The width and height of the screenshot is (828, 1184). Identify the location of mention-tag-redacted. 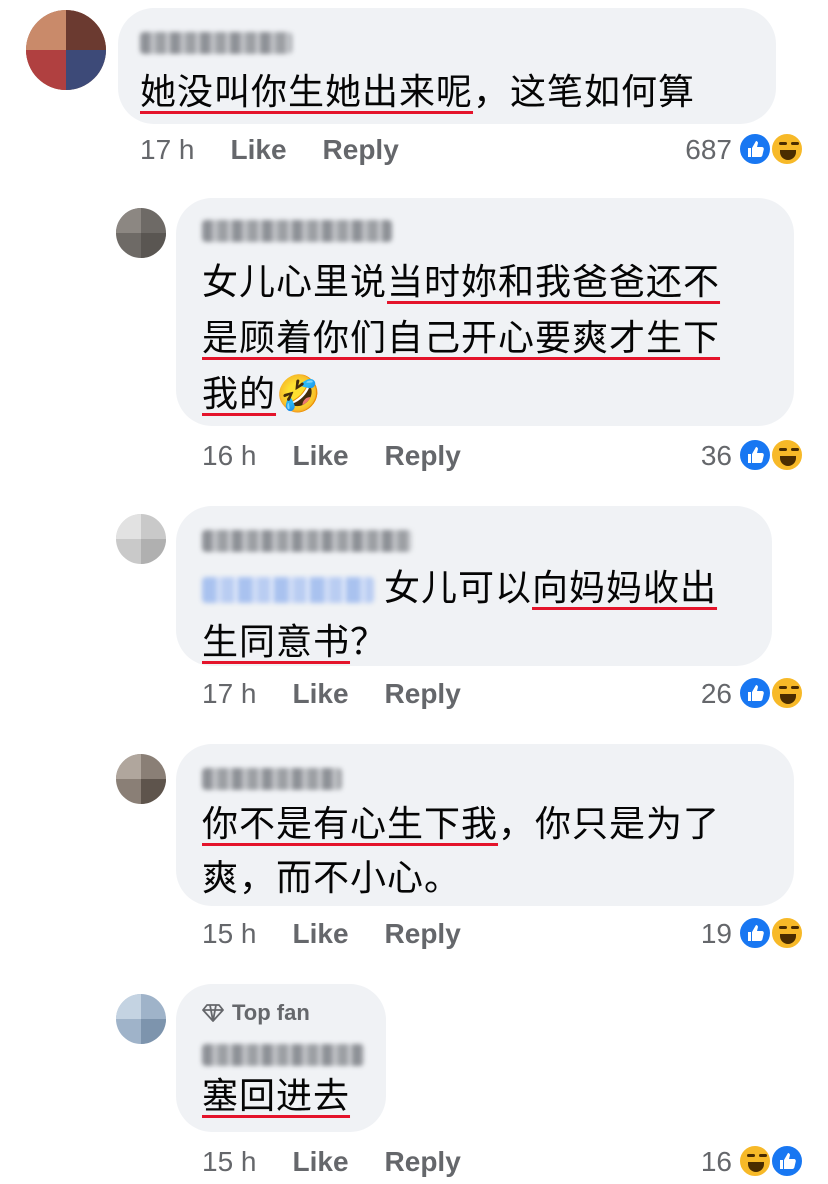
(288, 590).